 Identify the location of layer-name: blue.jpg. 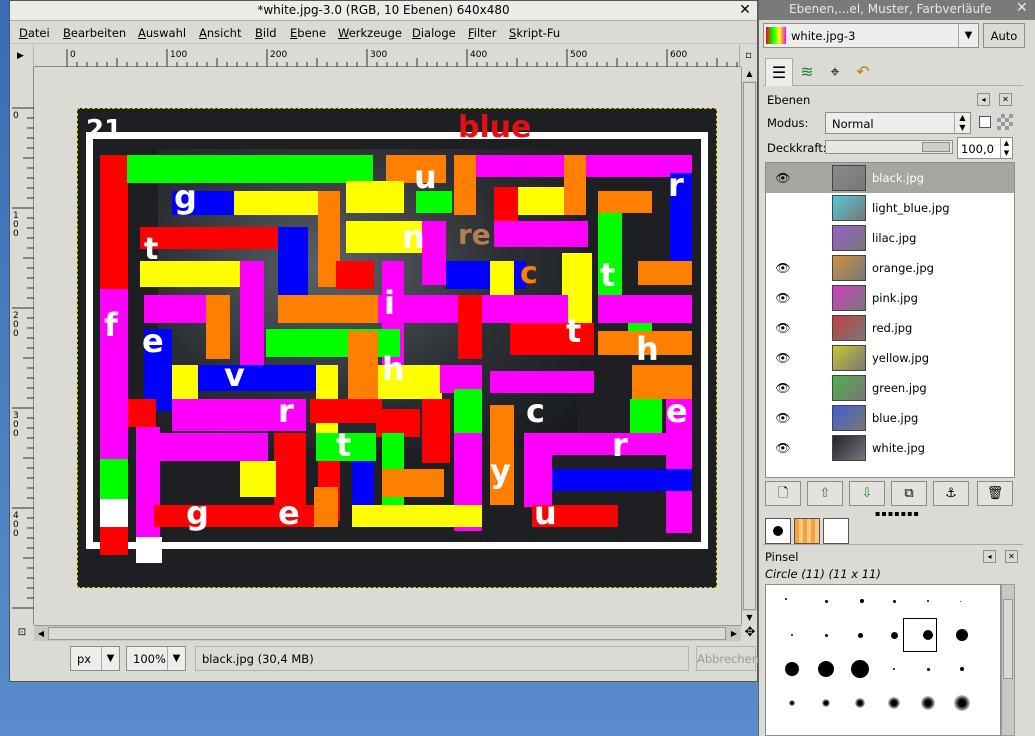
(895, 418).